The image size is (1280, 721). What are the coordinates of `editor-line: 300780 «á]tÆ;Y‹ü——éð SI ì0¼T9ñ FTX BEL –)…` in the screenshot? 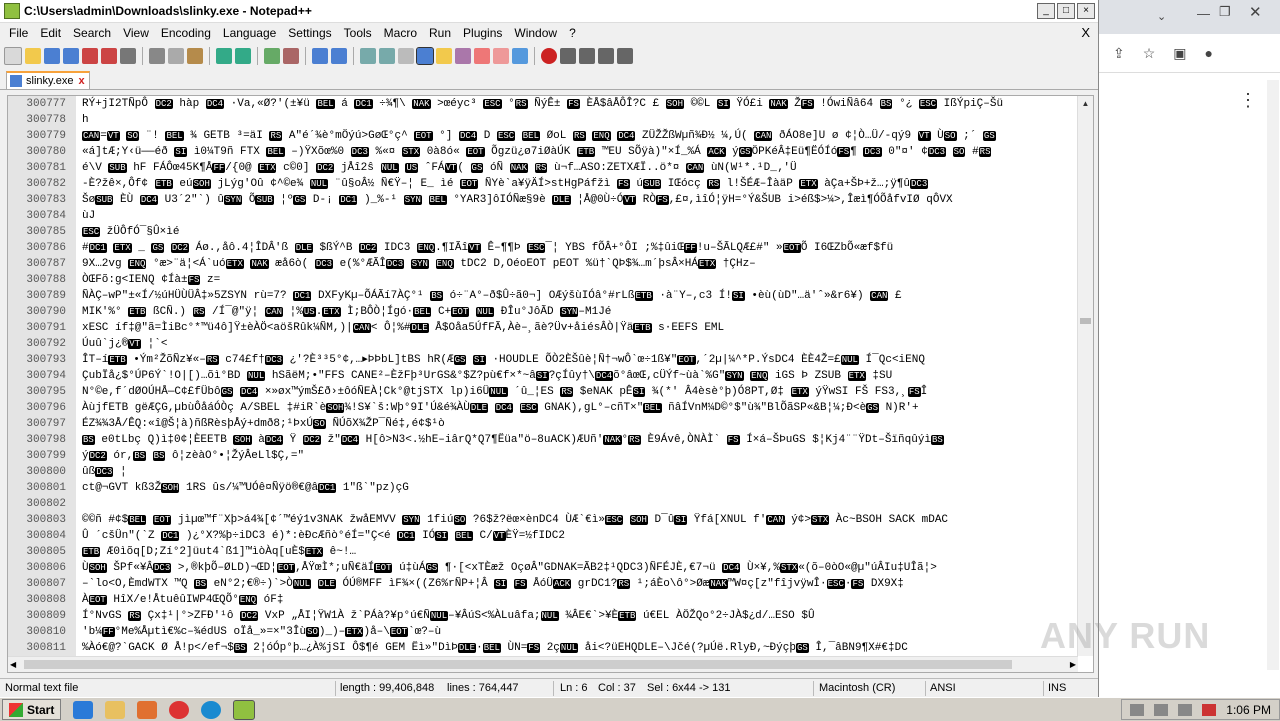 It's located at (543, 152).